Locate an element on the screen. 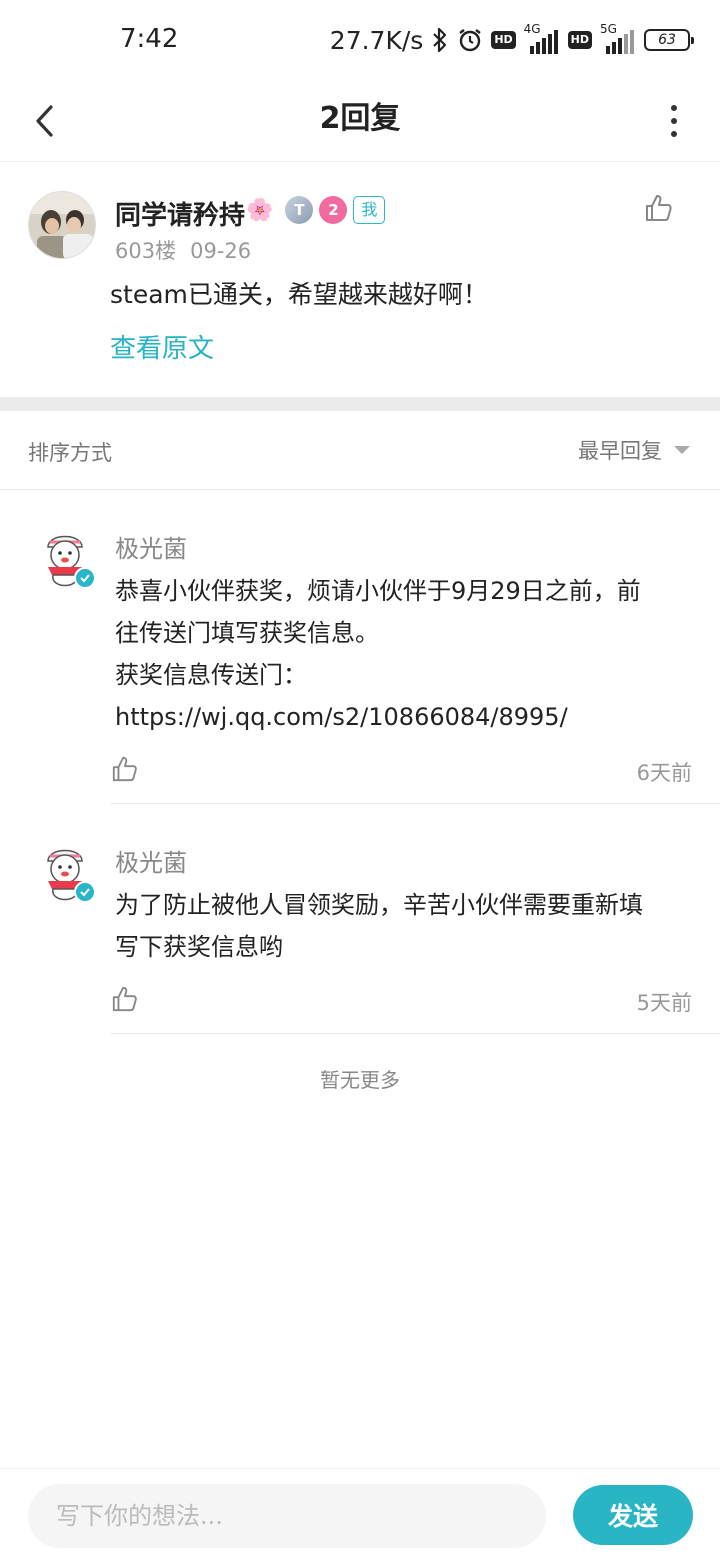 This screenshot has width=720, height=1560. bluetooth-icon is located at coordinates (440, 40).